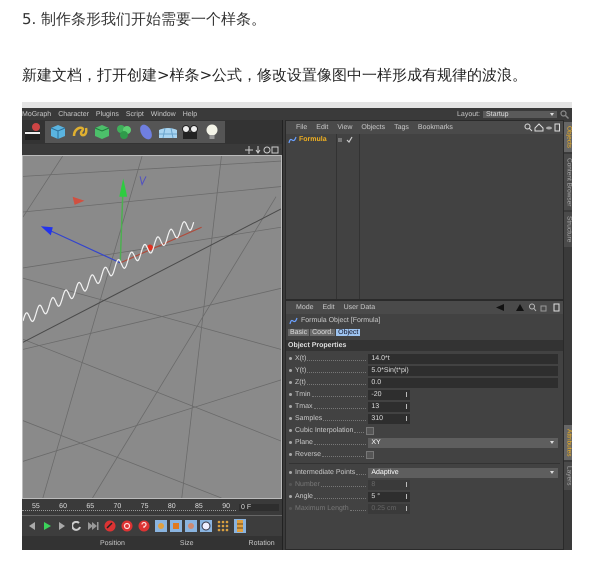 This screenshot has width=596, height=570. What do you see at coordinates (528, 307) in the screenshot?
I see `attribute-tools-icon` at bounding box center [528, 307].